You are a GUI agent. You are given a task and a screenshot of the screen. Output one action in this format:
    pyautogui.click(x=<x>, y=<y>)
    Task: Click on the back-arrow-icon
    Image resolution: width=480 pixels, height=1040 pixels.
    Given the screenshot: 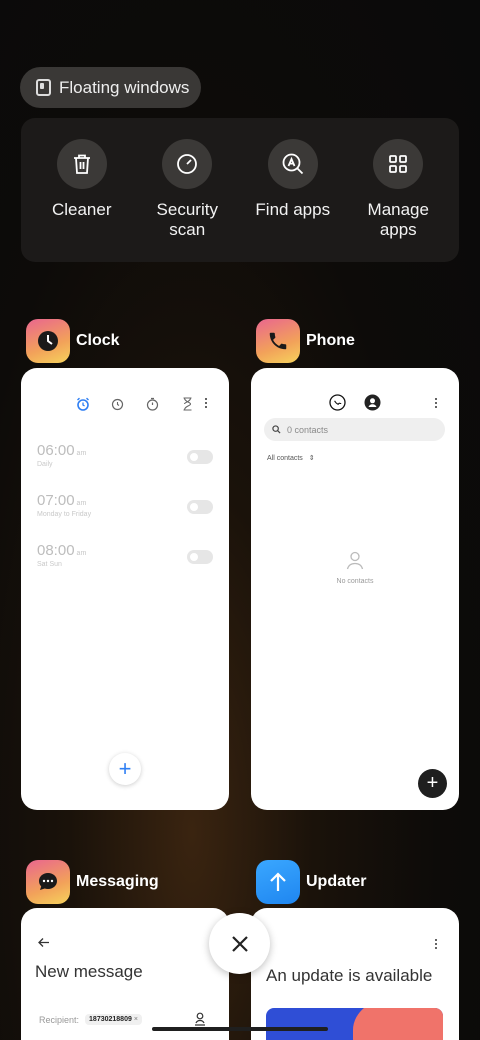 What is the action you would take?
    pyautogui.click(x=43, y=942)
    